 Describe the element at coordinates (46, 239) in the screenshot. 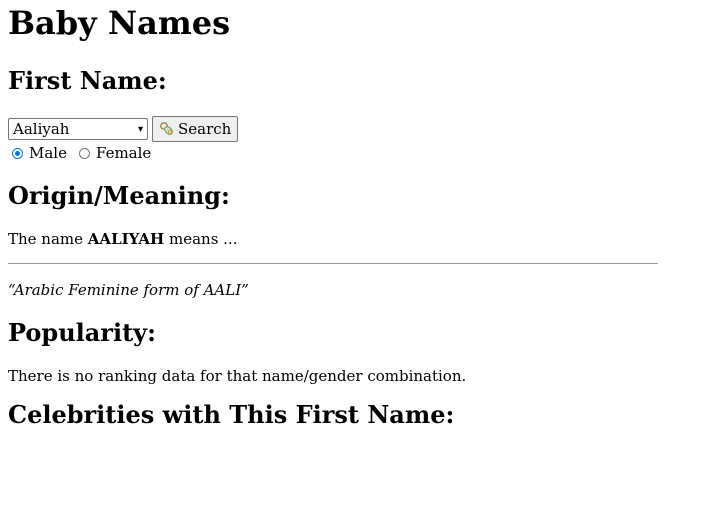

I see `meaning-prefix: The name` at that location.